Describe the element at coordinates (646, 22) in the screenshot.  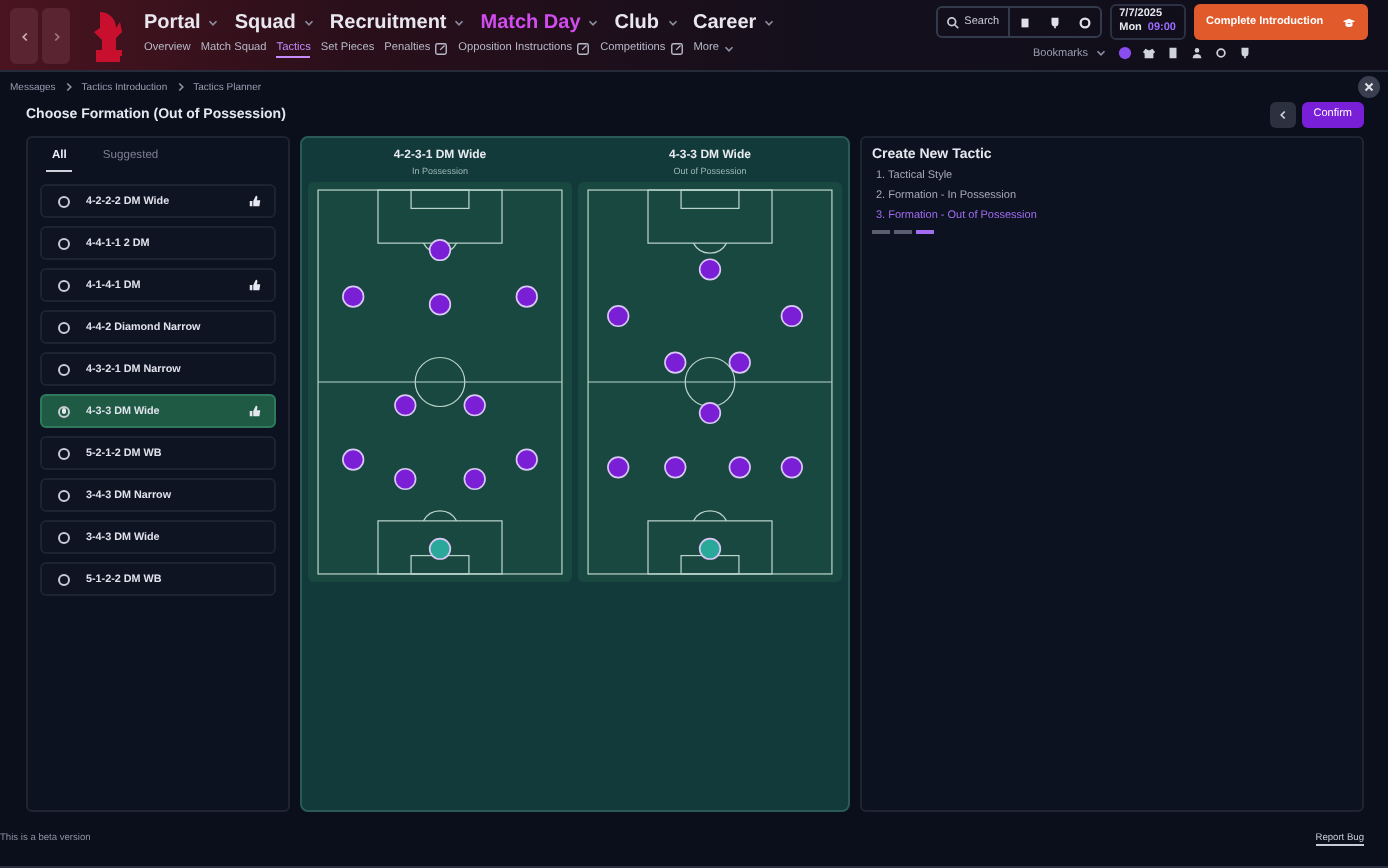
I see `nav-menu: Club` at that location.